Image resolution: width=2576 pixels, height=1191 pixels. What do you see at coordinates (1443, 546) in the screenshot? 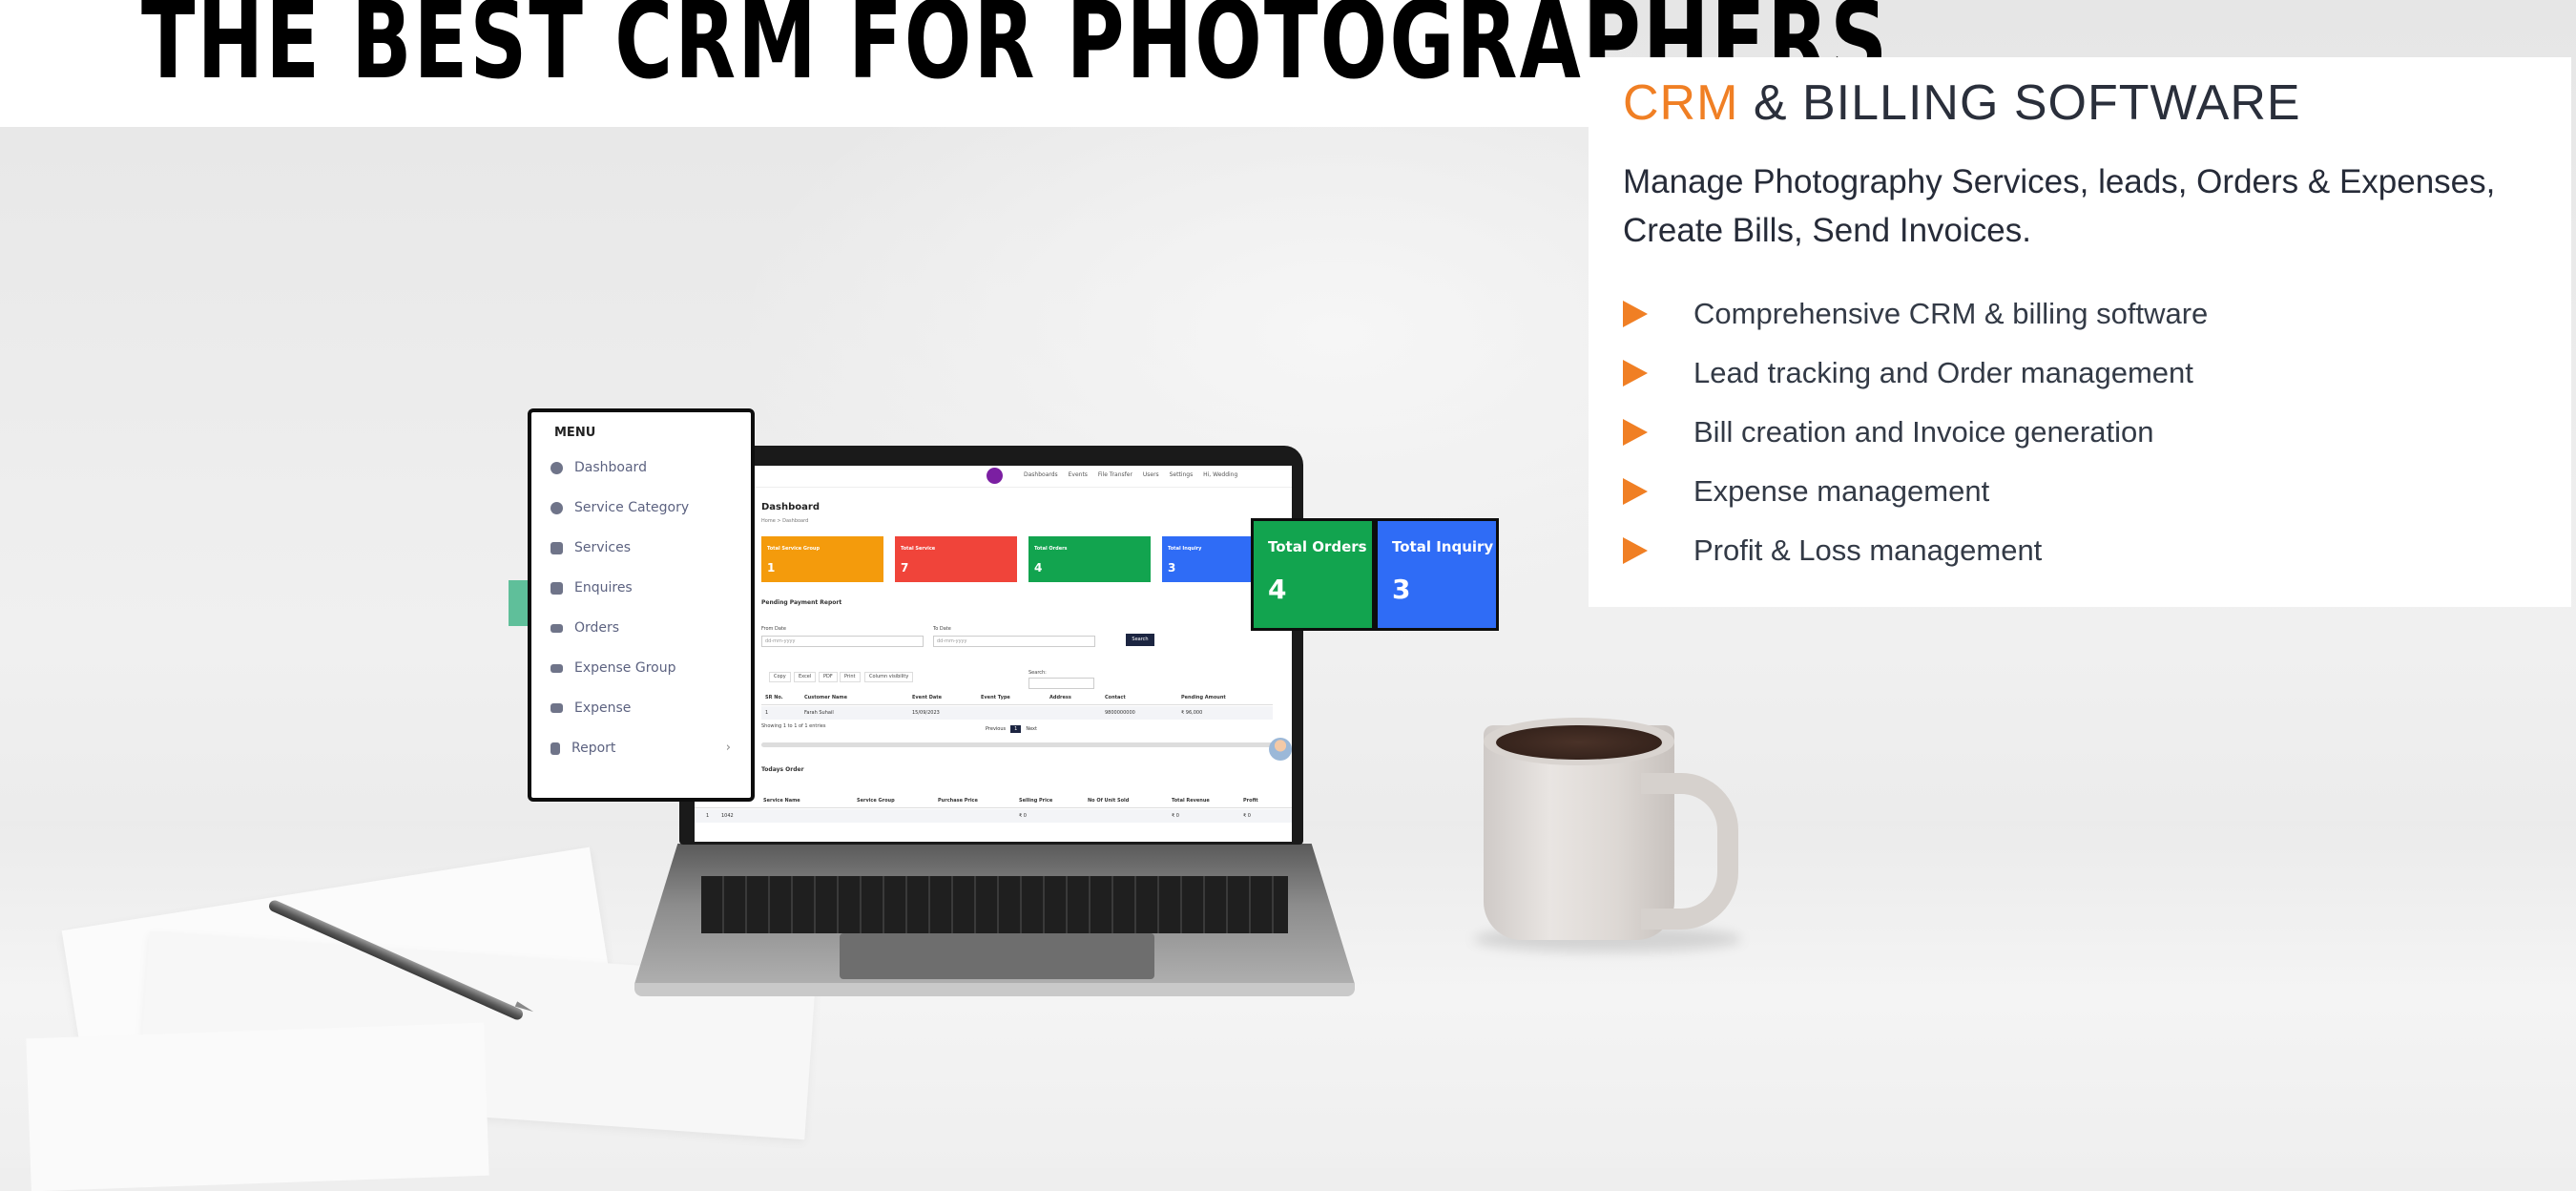
I see `stat-label: Total Inquiry` at bounding box center [1443, 546].